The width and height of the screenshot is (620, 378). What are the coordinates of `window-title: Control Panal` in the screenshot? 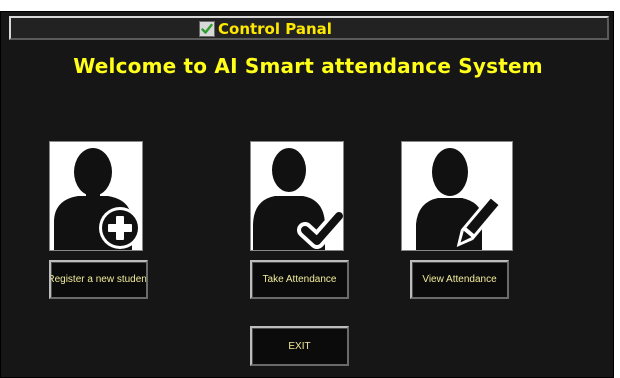 It's located at (275, 29).